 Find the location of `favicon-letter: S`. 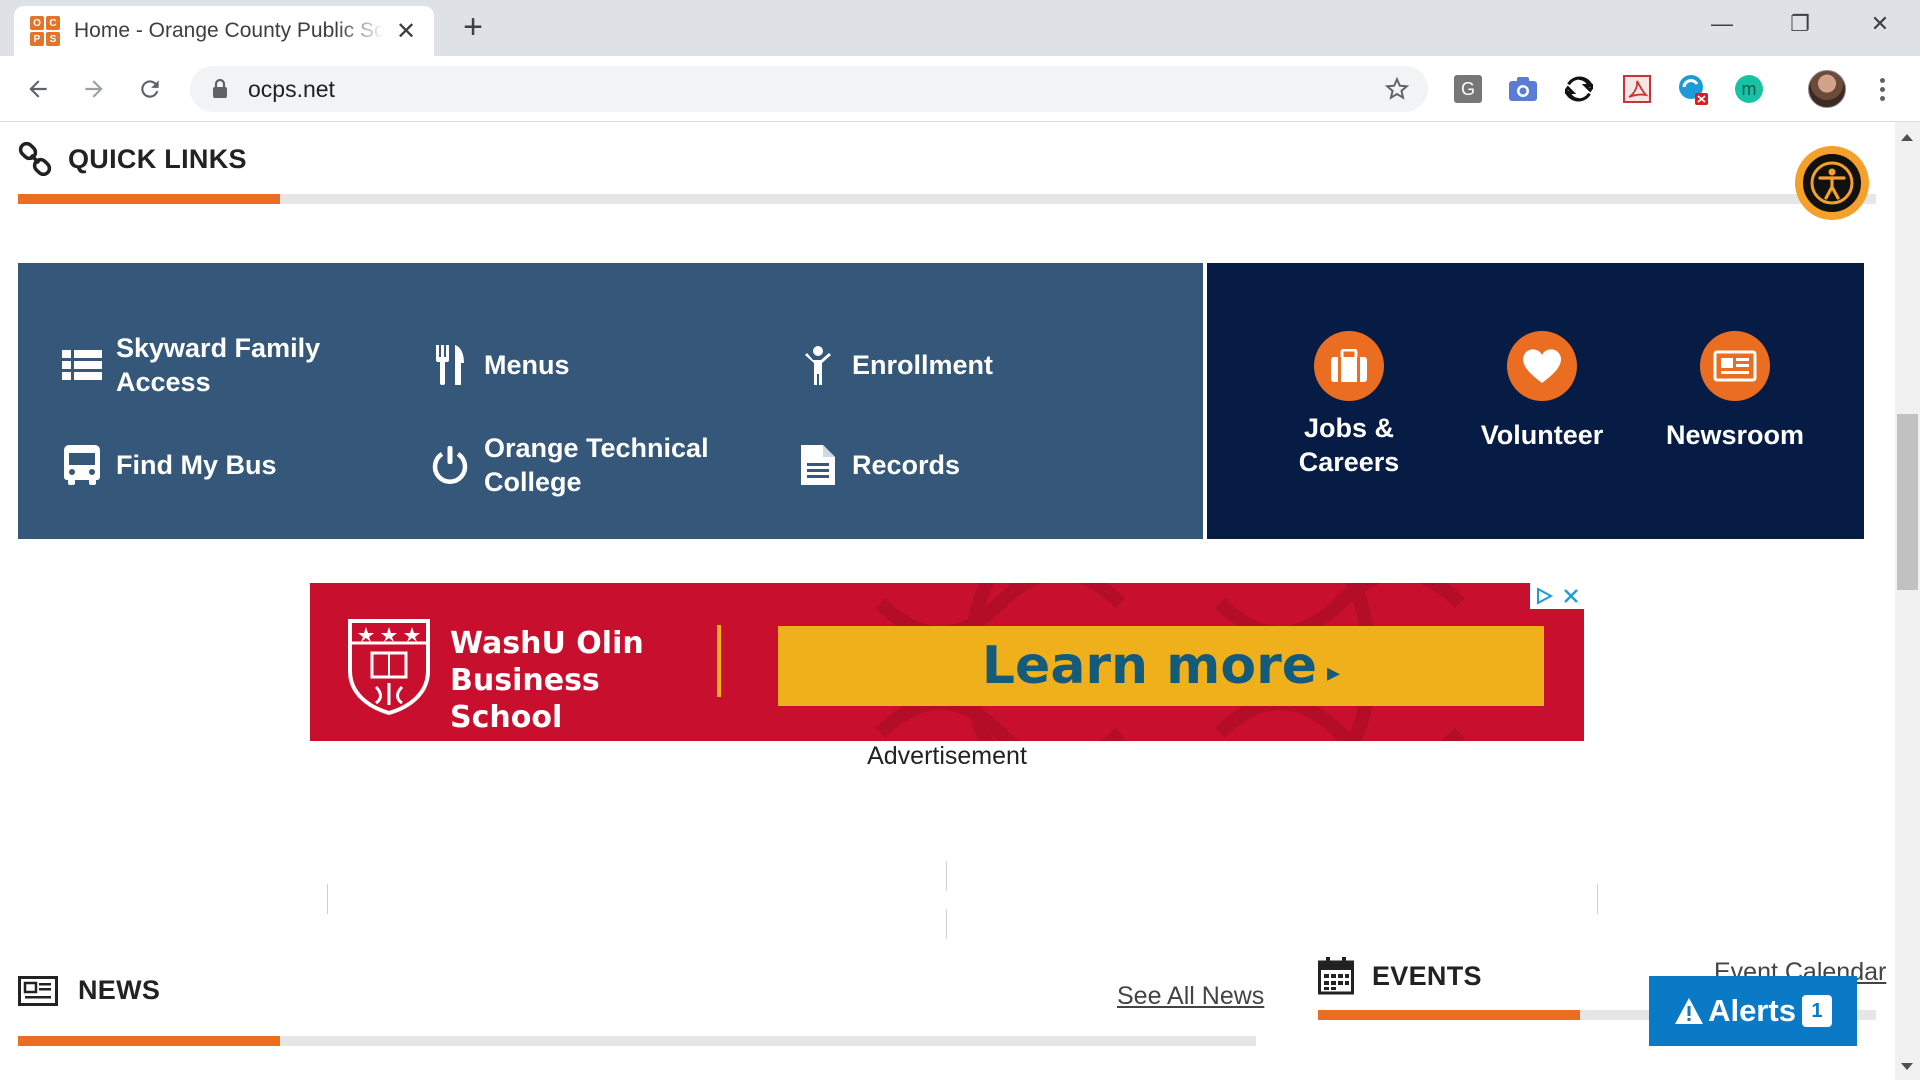

favicon-letter: S is located at coordinates (53, 39).